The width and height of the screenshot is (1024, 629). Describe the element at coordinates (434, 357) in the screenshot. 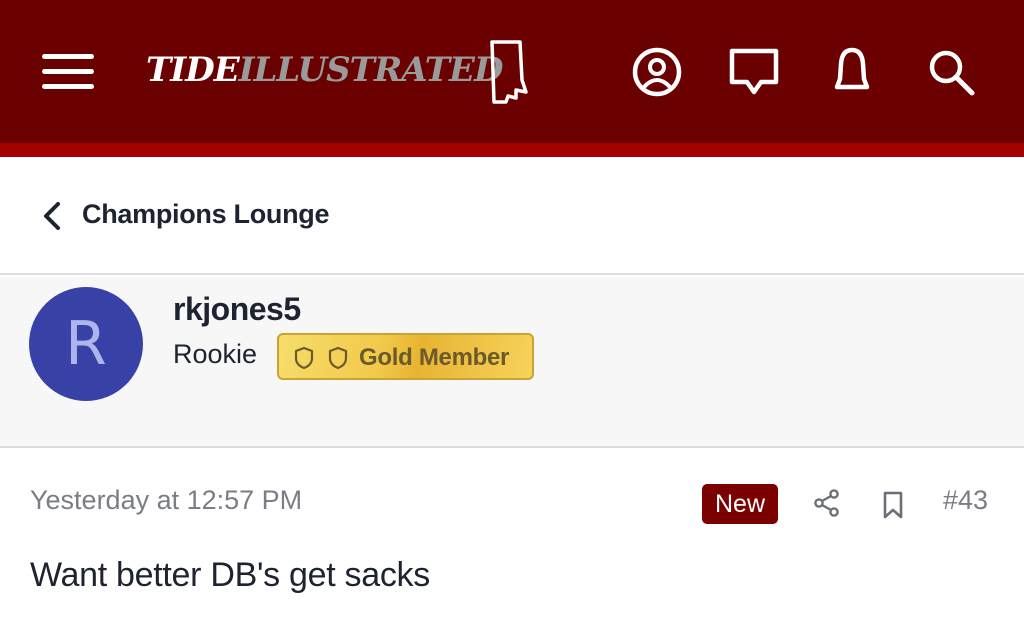

I see `badge-label: Gold Member` at that location.